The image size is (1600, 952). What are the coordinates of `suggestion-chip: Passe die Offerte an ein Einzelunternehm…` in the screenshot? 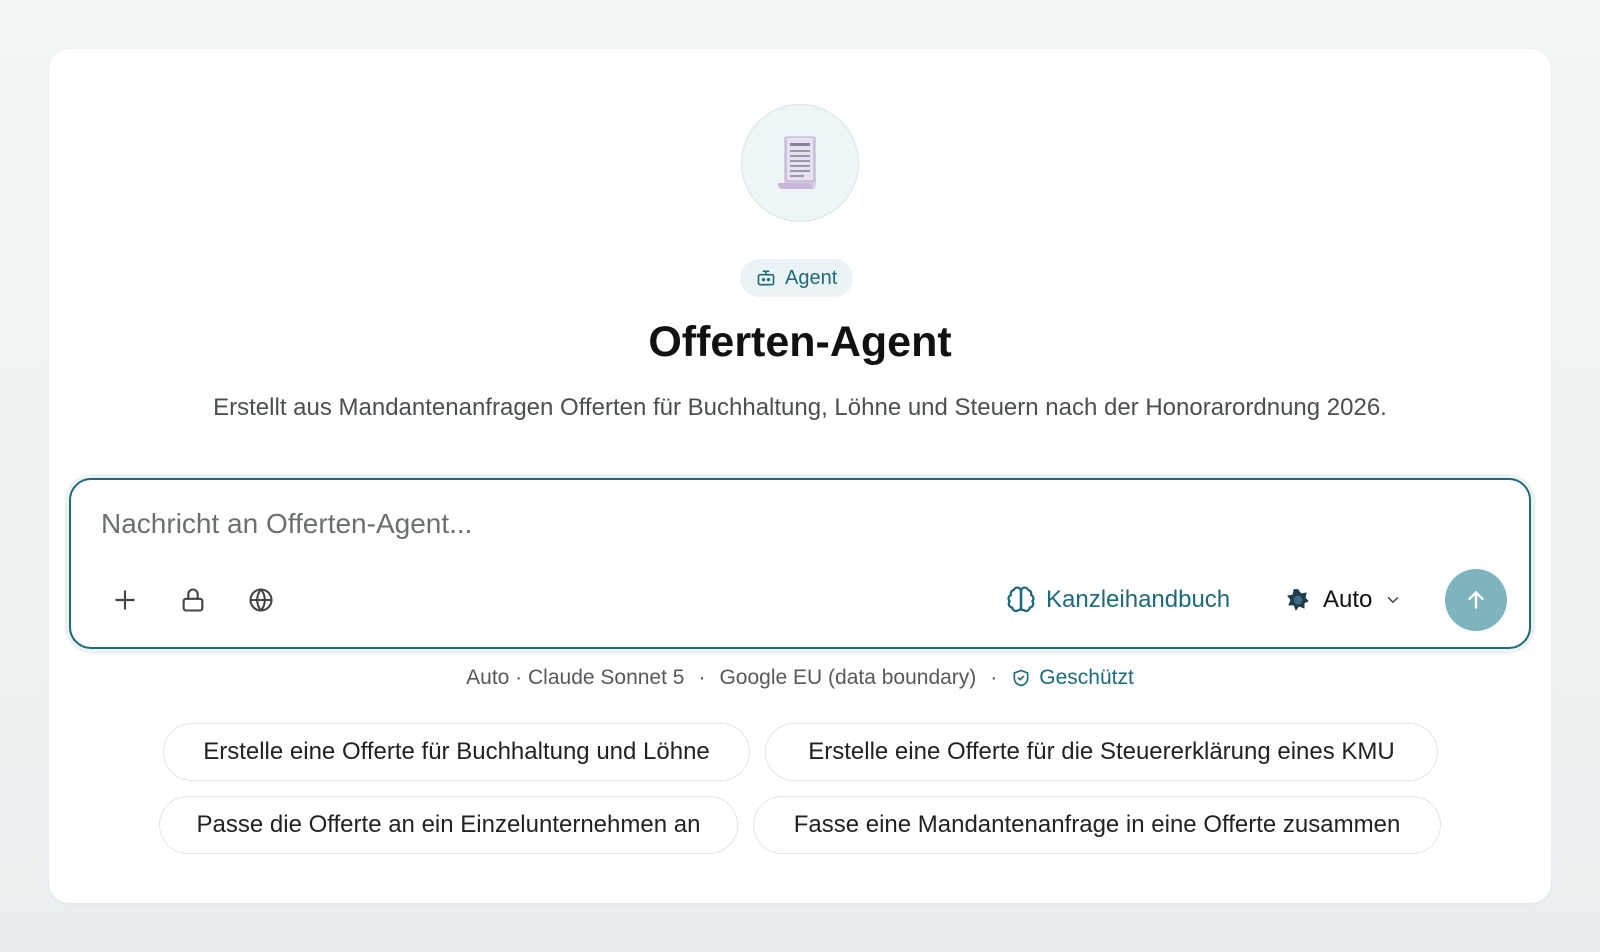 It's located at (448, 825).